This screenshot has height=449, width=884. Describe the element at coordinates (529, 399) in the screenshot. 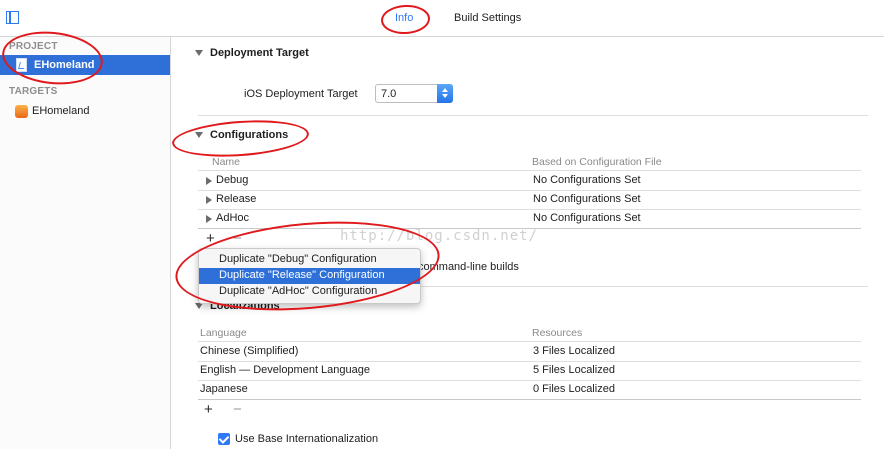

I see `table-divider` at that location.